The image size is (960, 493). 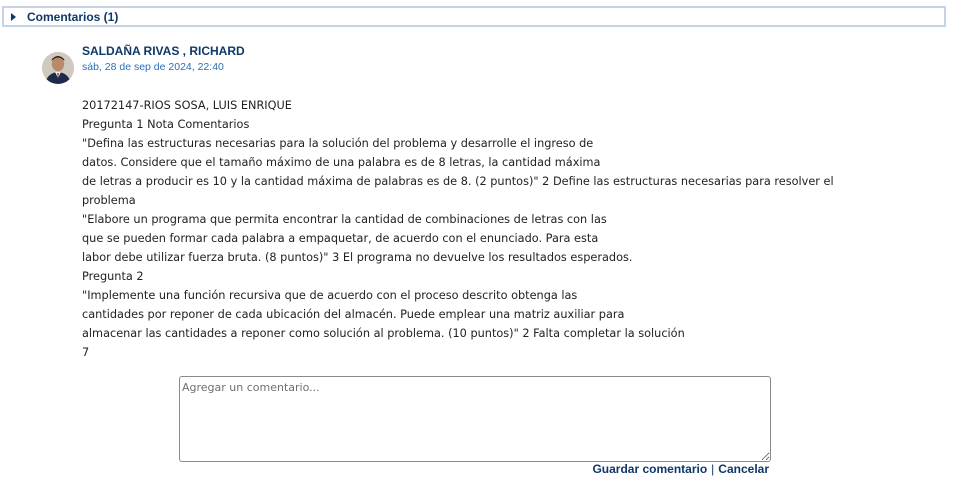 What do you see at coordinates (109, 200) in the screenshot?
I see `comment-line: problema` at bounding box center [109, 200].